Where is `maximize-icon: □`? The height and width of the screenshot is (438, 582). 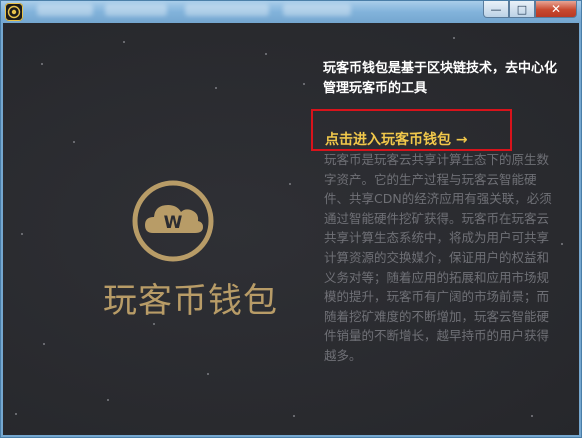
maximize-icon: □ is located at coordinates (522, 9).